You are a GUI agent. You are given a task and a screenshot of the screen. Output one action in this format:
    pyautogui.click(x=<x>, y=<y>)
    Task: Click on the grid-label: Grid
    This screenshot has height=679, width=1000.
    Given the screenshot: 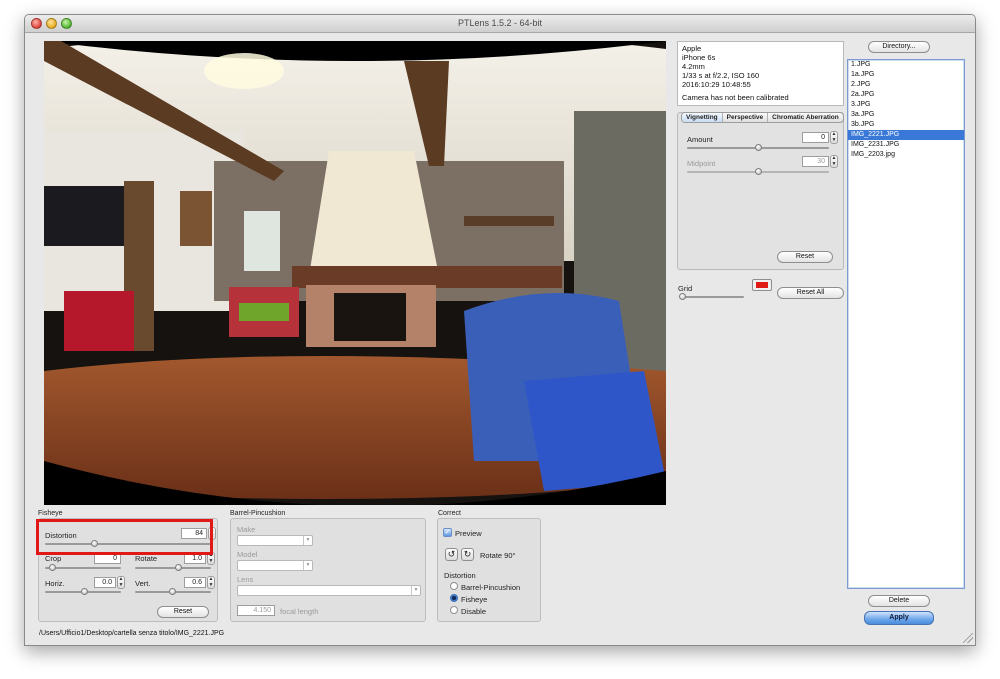 What is the action you would take?
    pyautogui.click(x=685, y=288)
    